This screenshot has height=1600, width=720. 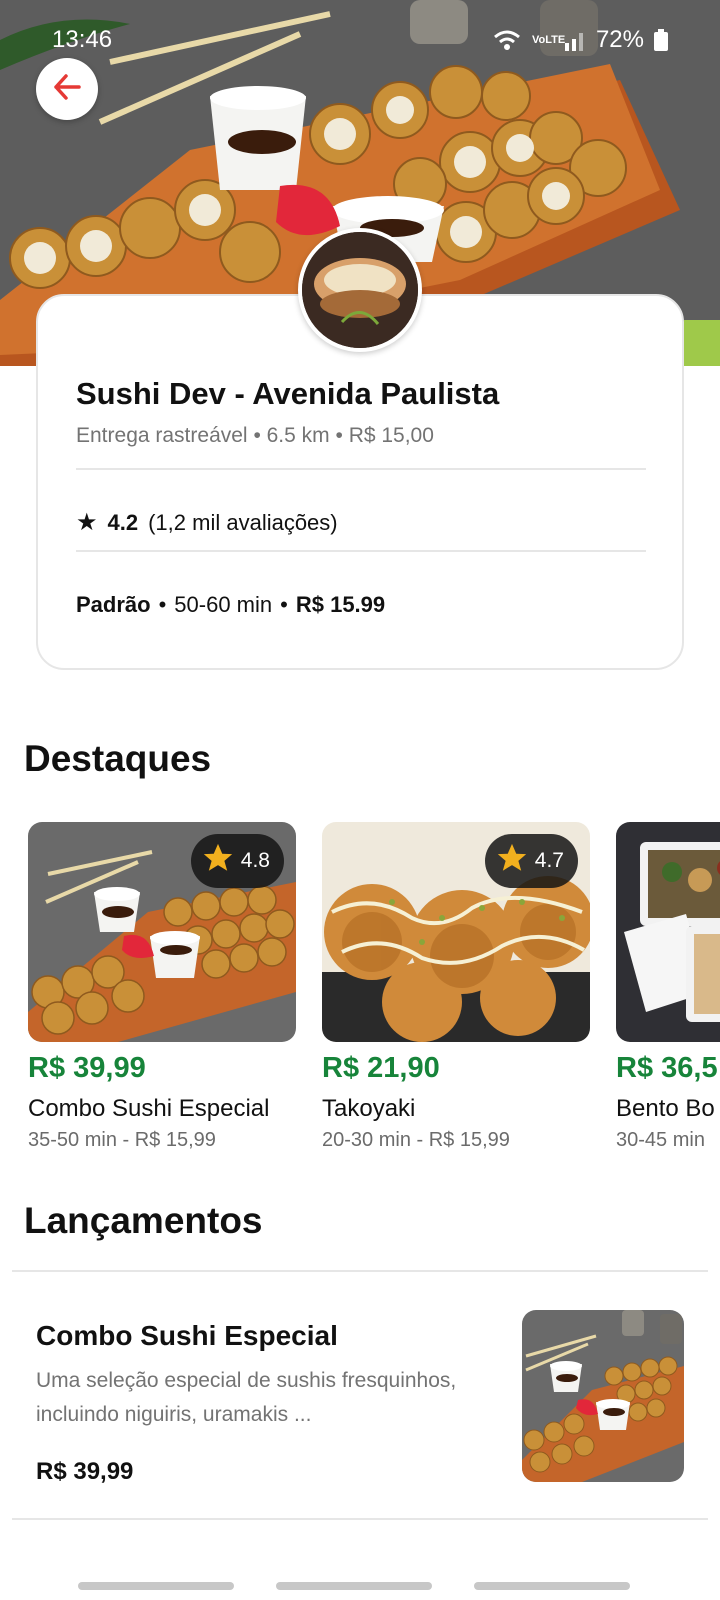 I want to click on store-logo, so click(x=360, y=290).